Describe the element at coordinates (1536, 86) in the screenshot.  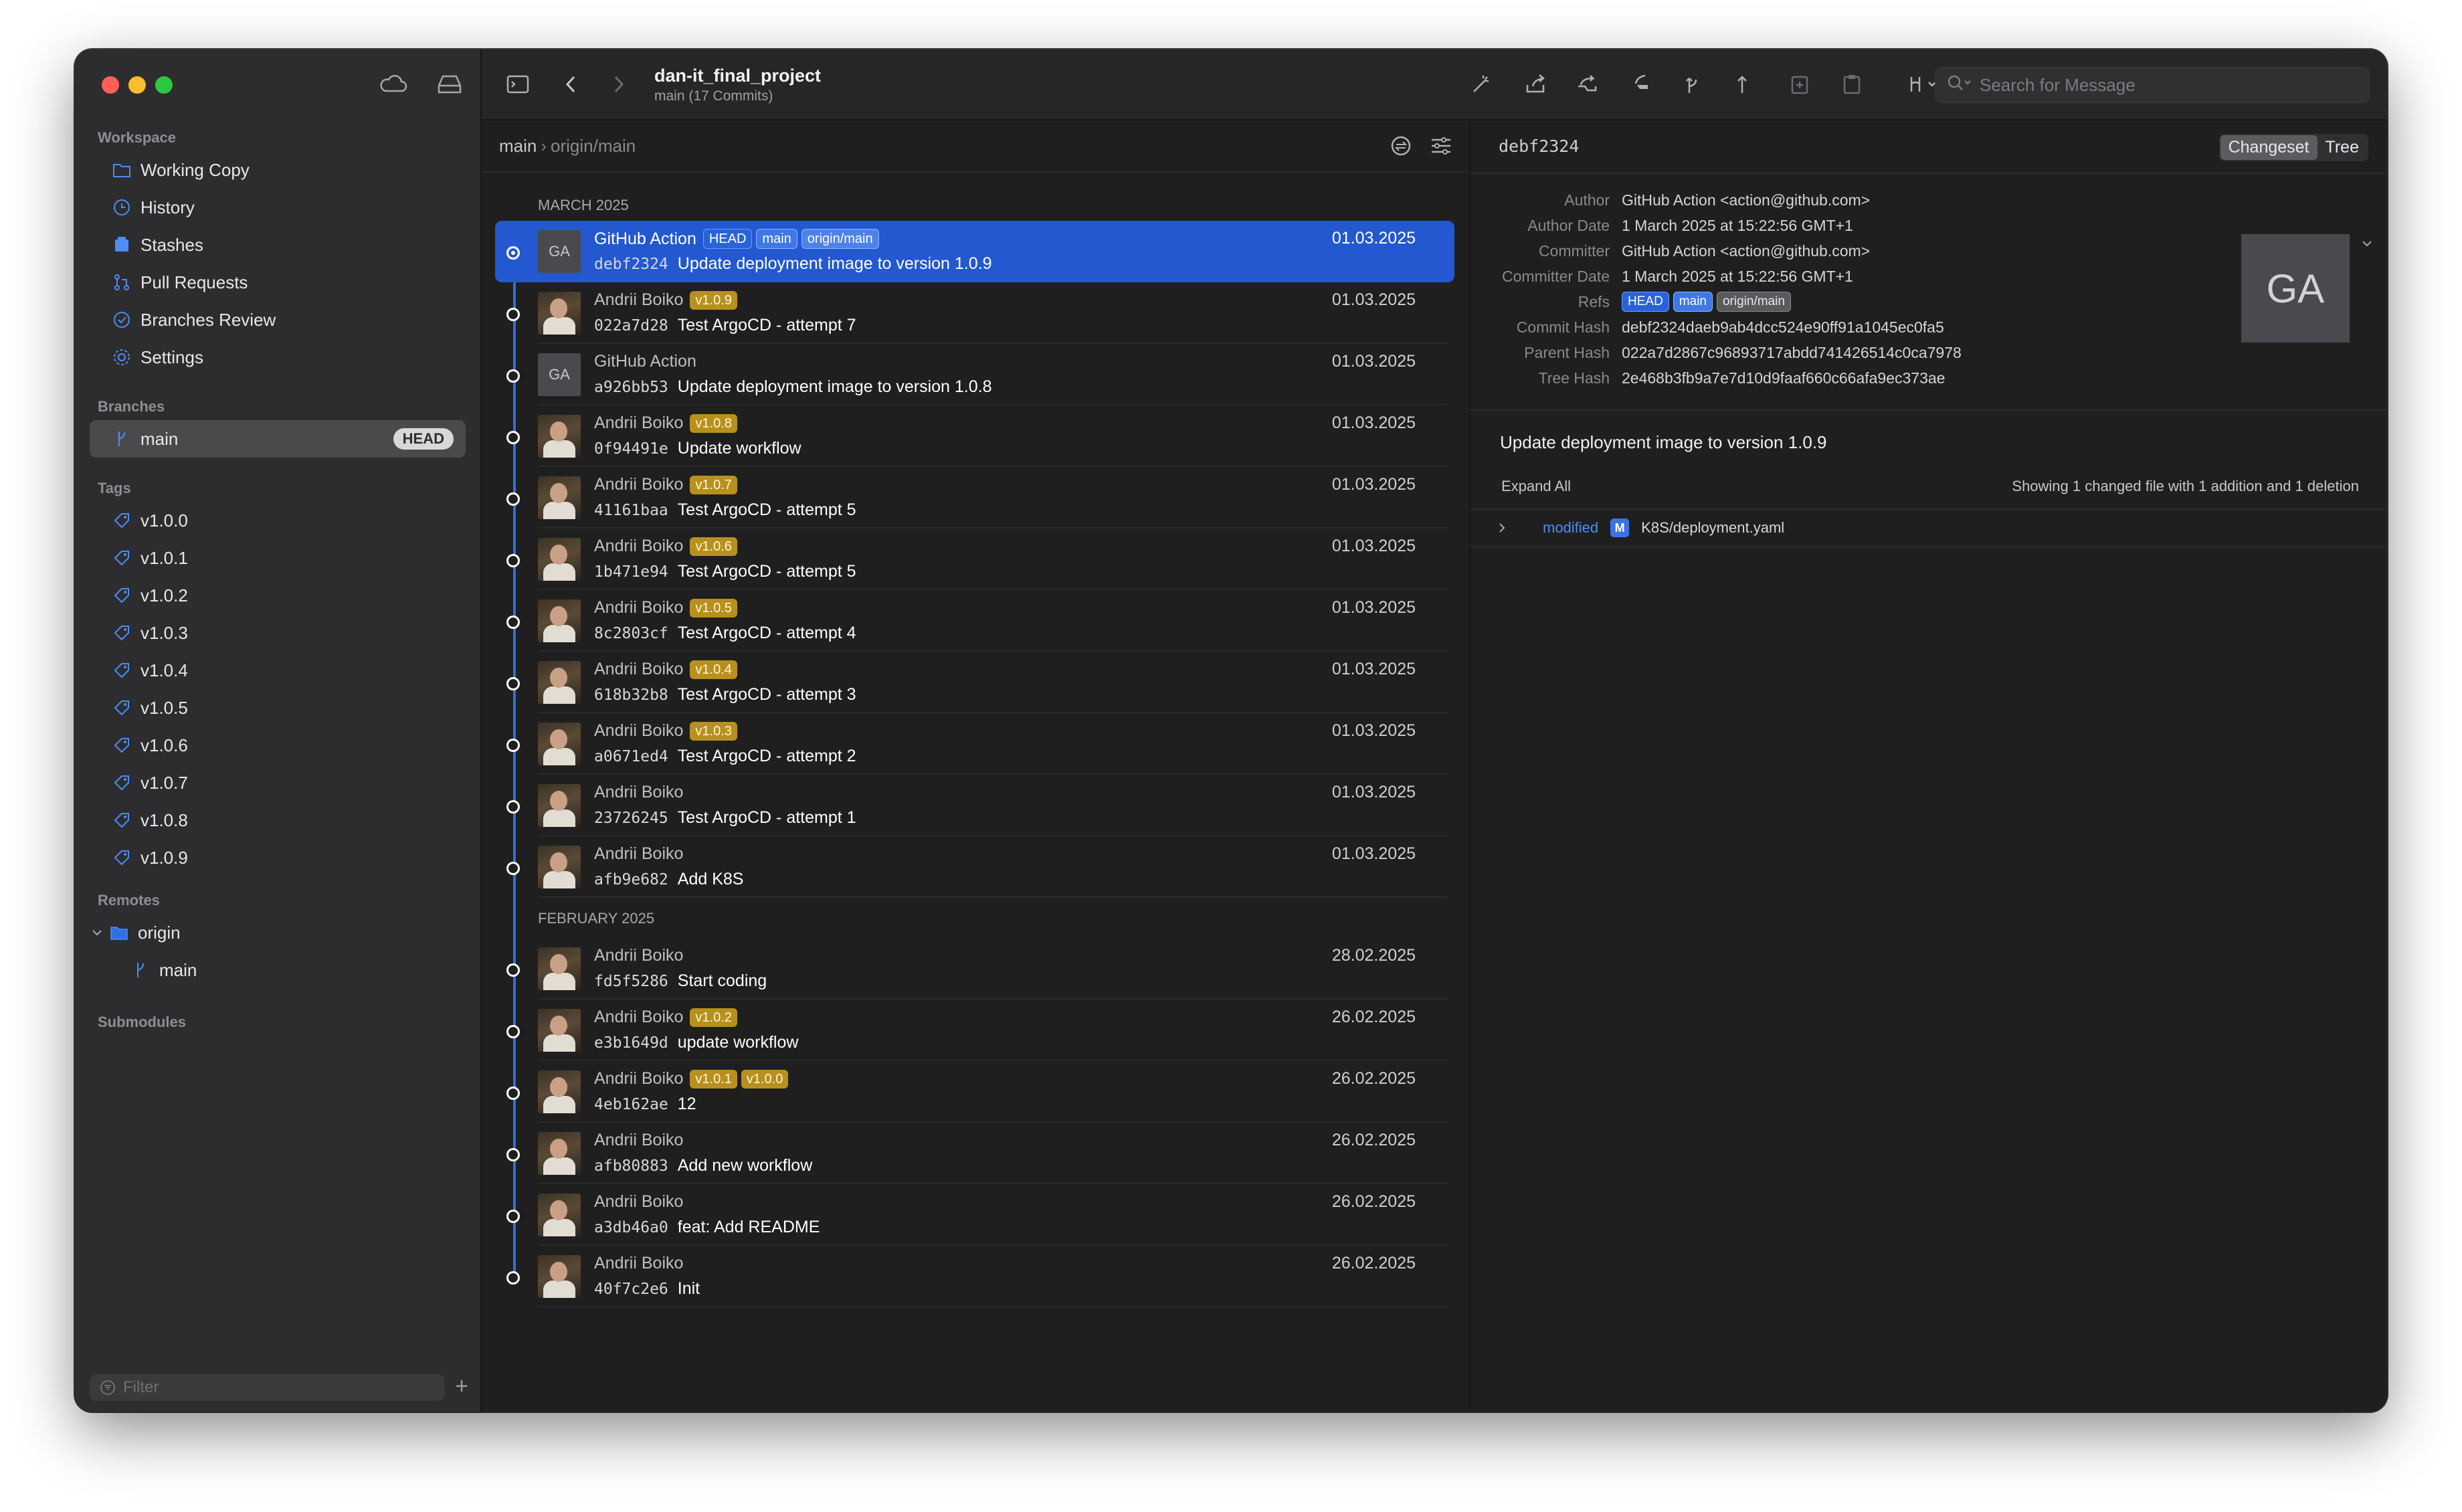
I see `share-button` at that location.